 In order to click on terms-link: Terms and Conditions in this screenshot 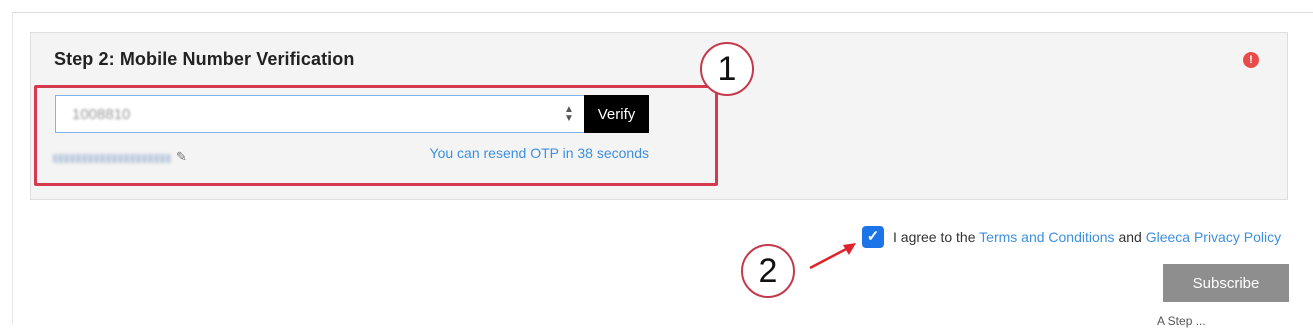, I will do `click(1046, 237)`.